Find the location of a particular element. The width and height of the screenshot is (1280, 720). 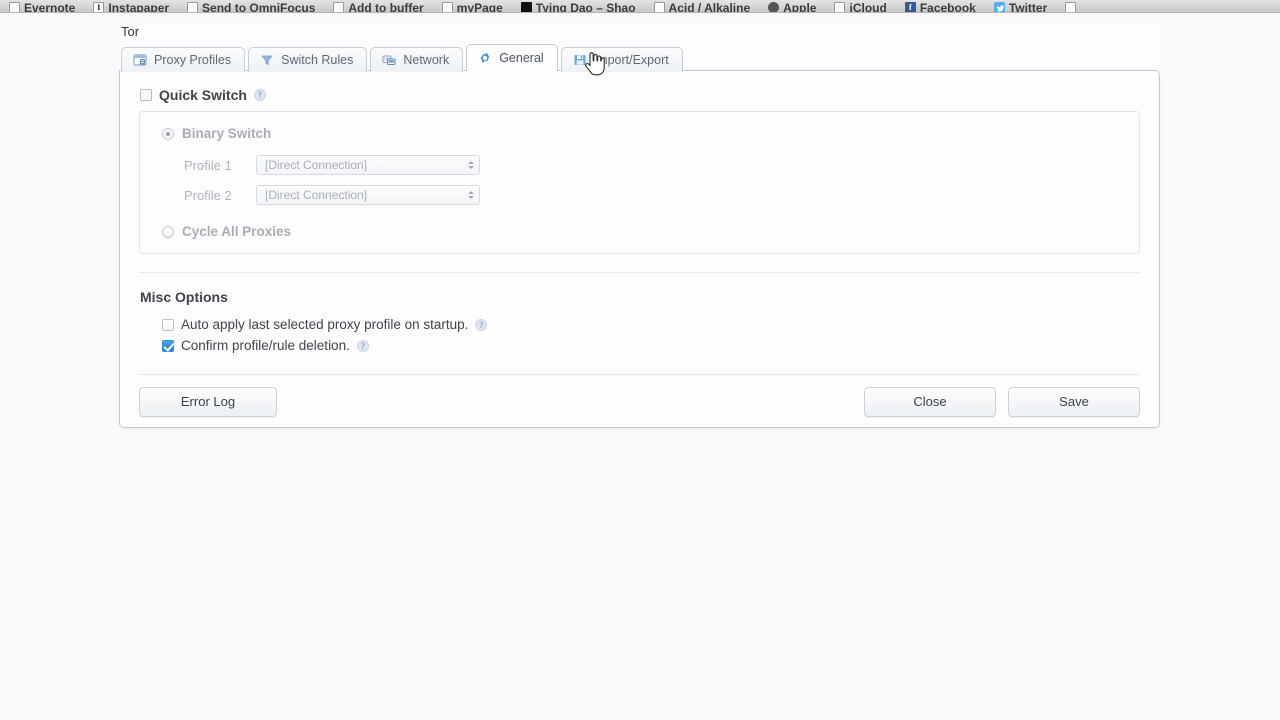

acid-alkaline-favicon is located at coordinates (659, 7).